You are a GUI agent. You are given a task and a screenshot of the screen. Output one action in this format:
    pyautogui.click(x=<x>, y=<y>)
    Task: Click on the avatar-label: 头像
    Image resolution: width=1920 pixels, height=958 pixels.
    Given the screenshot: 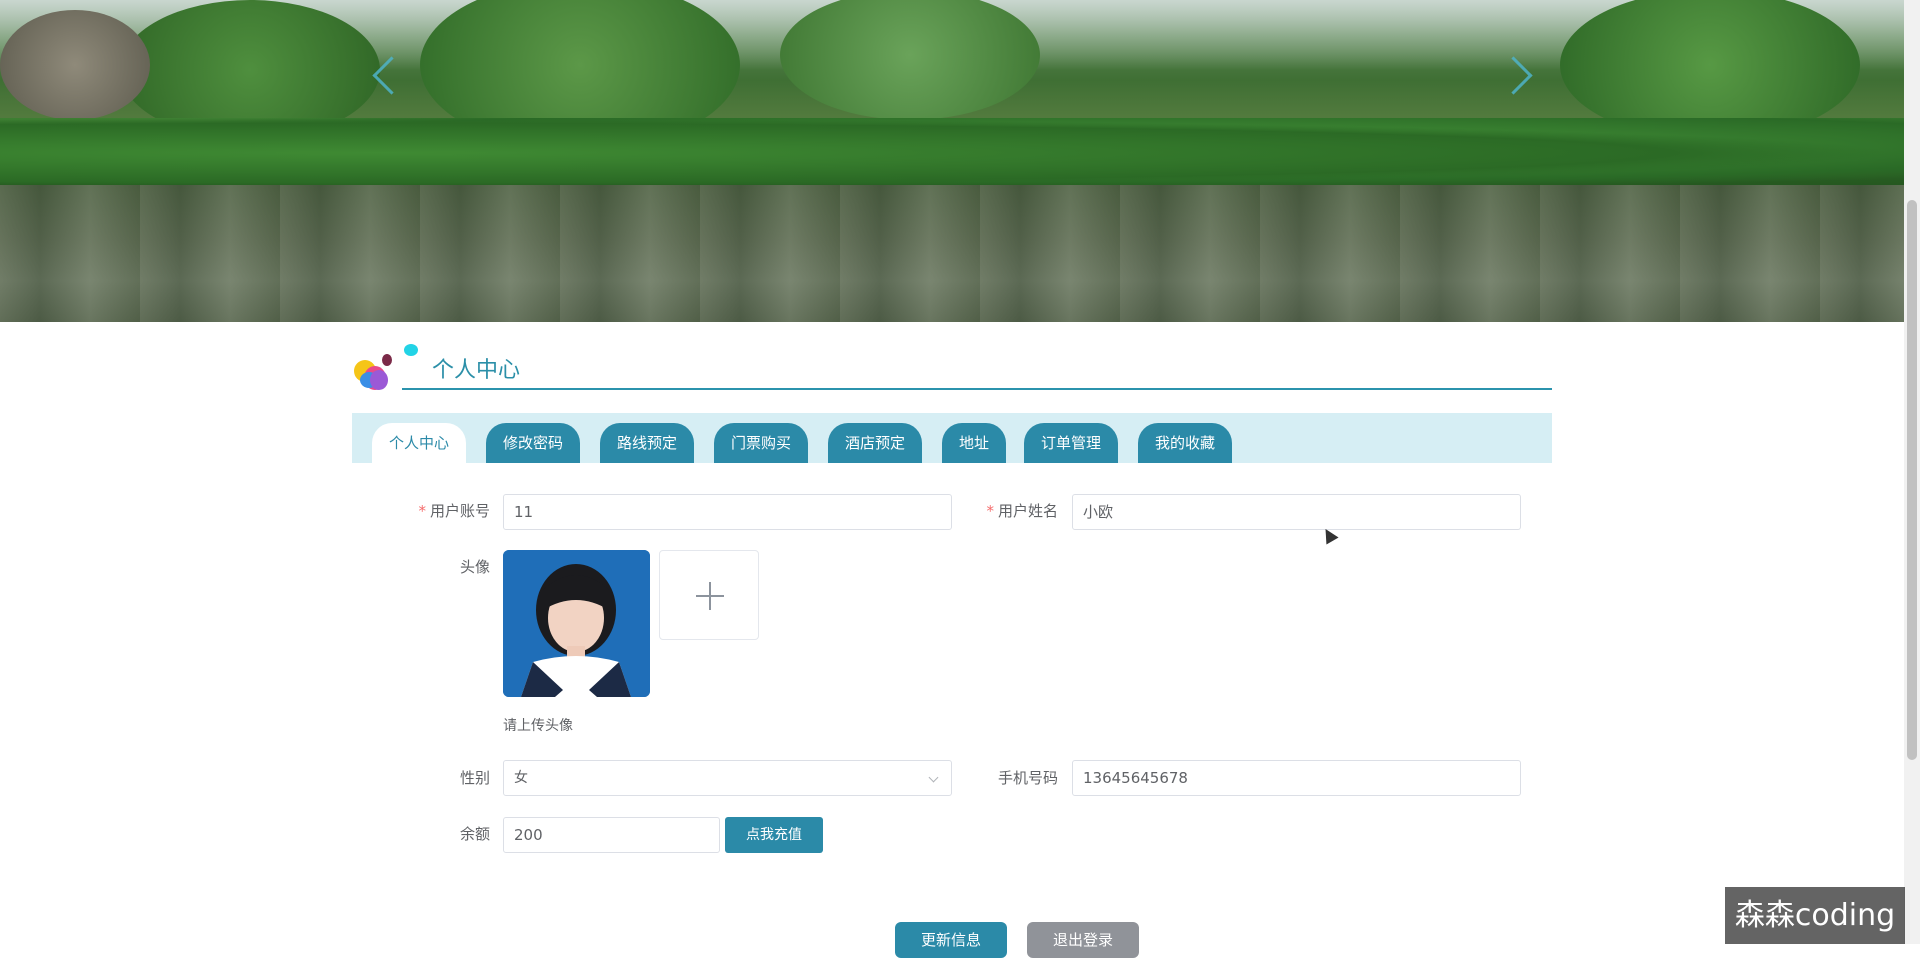 What is the action you would take?
    pyautogui.click(x=474, y=567)
    